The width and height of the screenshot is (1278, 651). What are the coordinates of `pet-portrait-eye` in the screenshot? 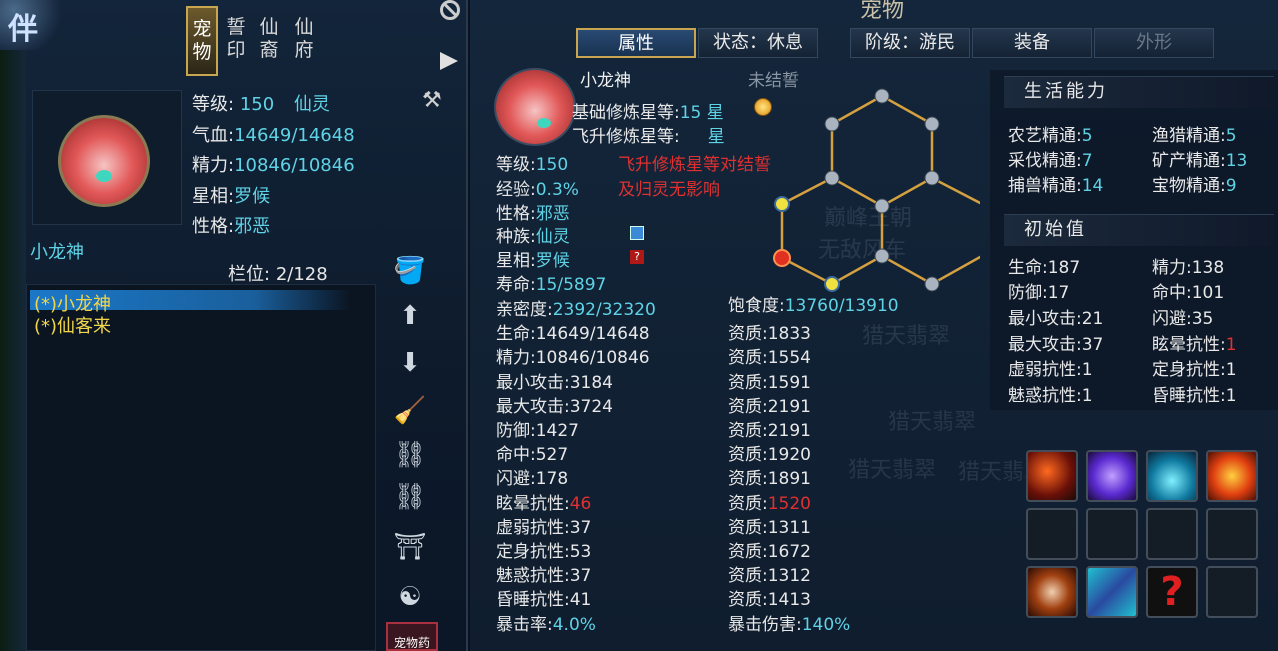 It's located at (544, 123).